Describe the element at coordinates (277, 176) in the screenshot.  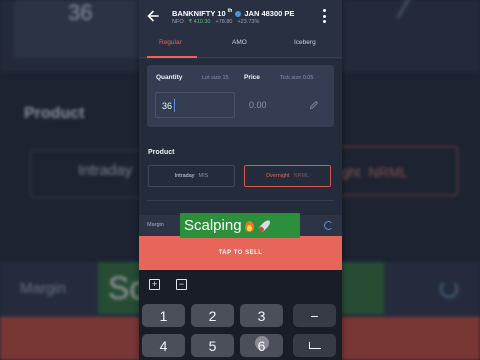
I see `overnight-label: Overnight` at that location.